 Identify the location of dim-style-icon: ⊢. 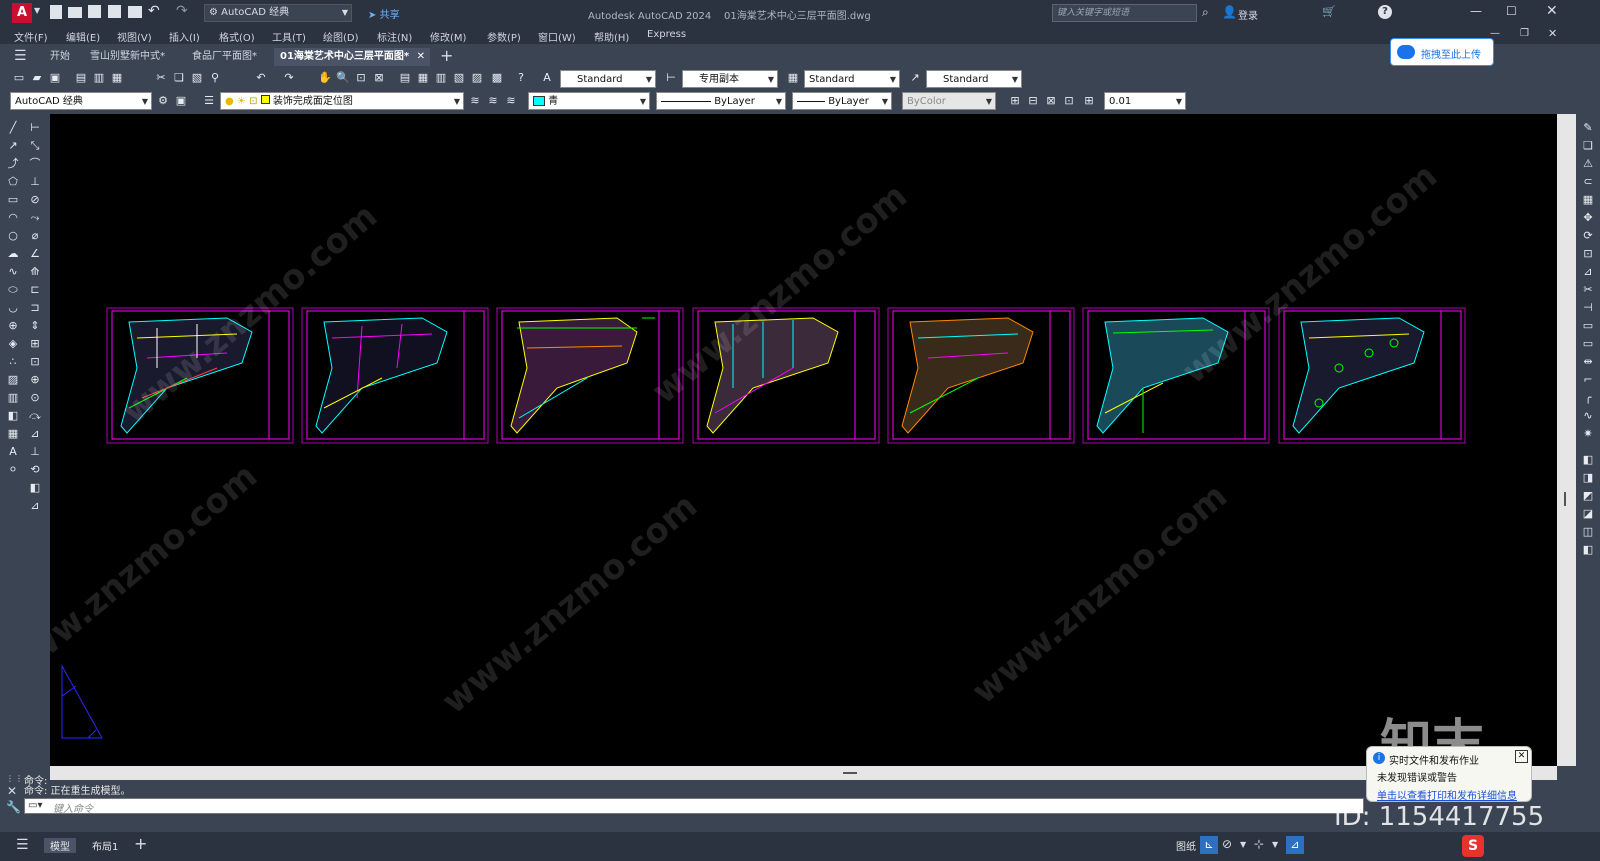
(671, 78).